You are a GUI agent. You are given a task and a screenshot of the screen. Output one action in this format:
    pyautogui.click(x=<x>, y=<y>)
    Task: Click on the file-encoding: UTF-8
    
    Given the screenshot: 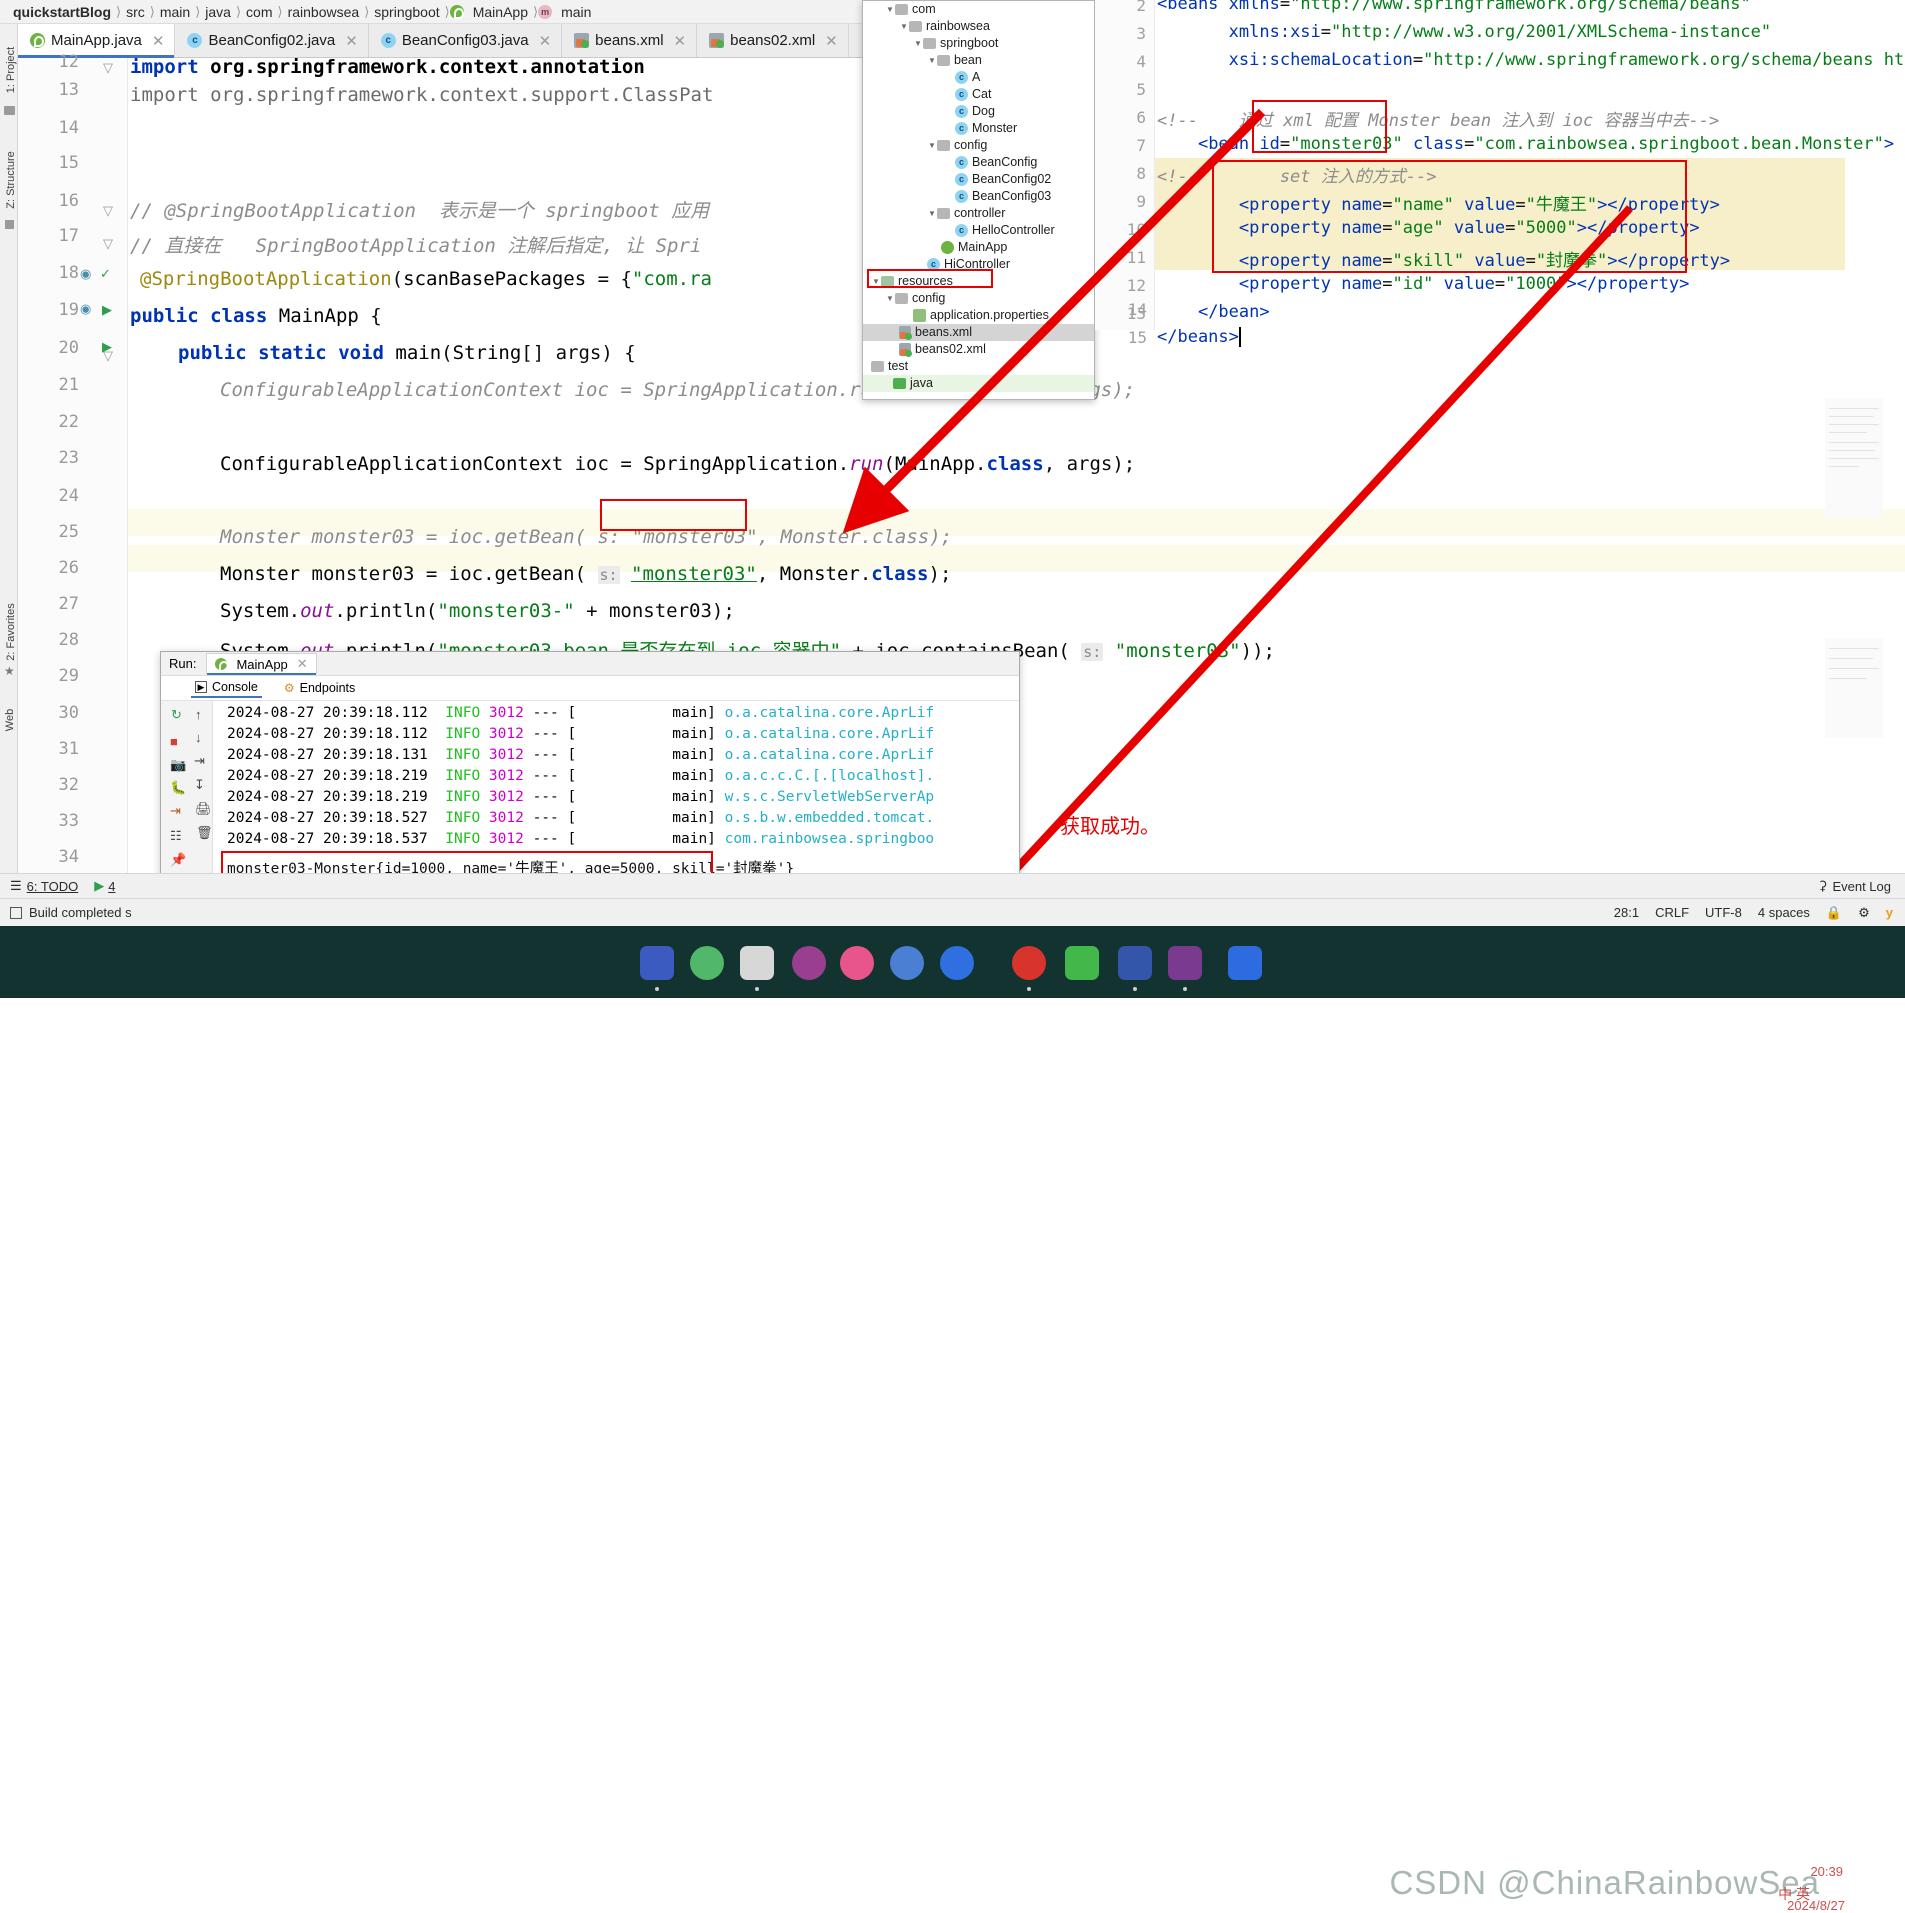 What is the action you would take?
    pyautogui.click(x=1723, y=912)
    